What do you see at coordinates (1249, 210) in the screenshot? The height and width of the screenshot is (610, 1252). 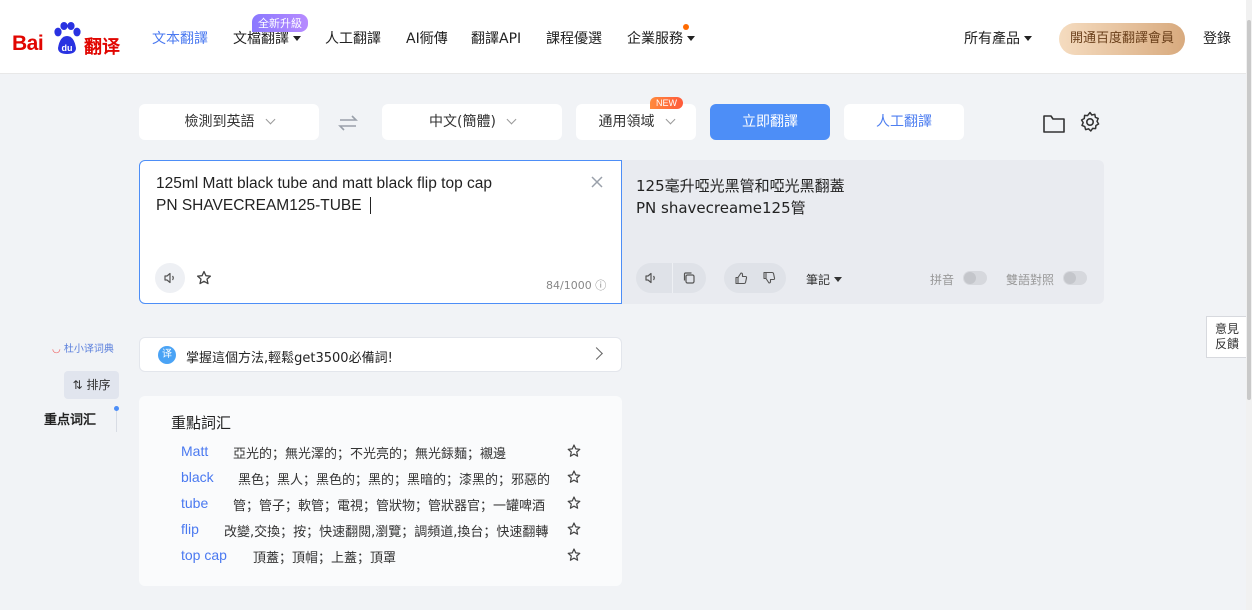 I see `scrollbar-thumb` at bounding box center [1249, 210].